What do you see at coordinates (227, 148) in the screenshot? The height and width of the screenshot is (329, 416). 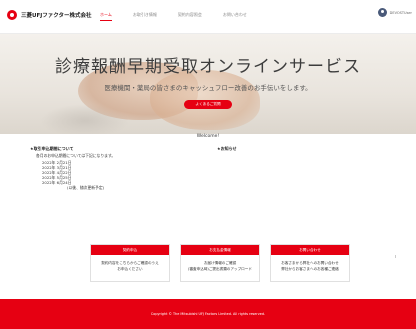 I see `notice-heading: ★お知らせ` at bounding box center [227, 148].